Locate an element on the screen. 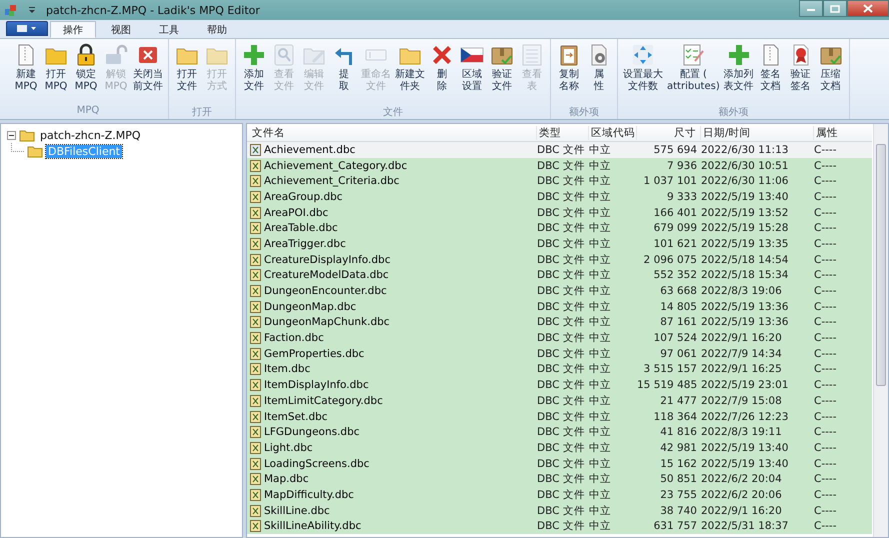  table-row: SkillLine.dbc DBC 文件 中立 38 740 2022/9/1 16:20 C---- is located at coordinates (559, 510).